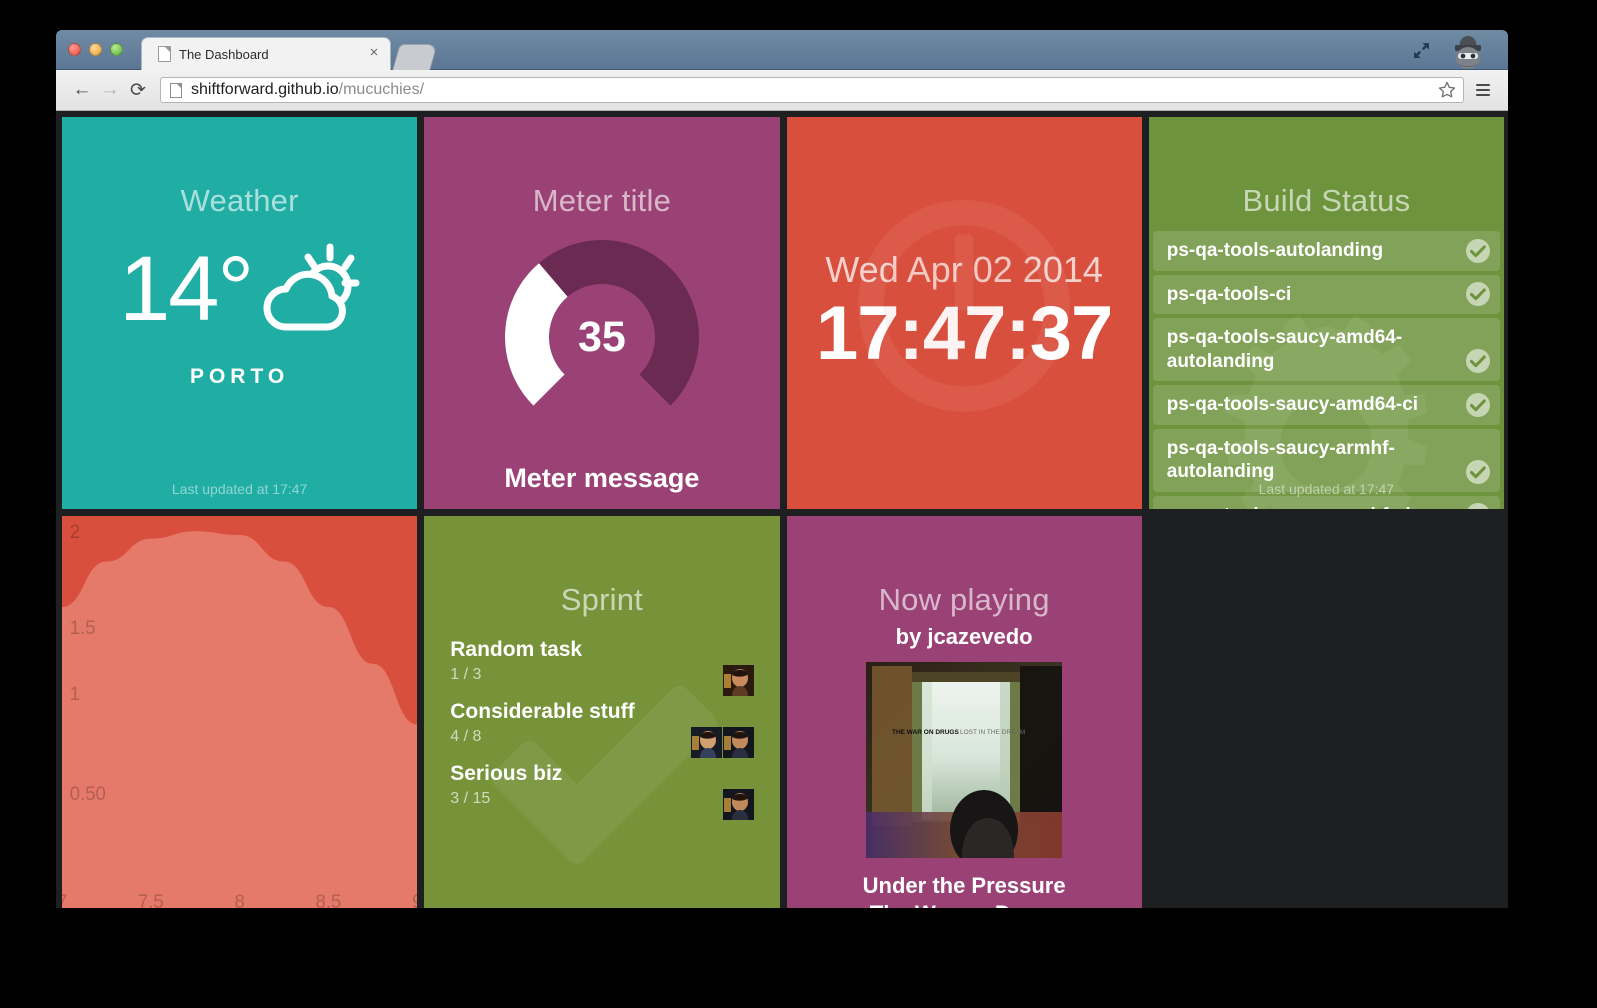  What do you see at coordinates (1292, 405) in the screenshot?
I see `build-item-name: ps-qa-tools-saucy-amd64-ci` at bounding box center [1292, 405].